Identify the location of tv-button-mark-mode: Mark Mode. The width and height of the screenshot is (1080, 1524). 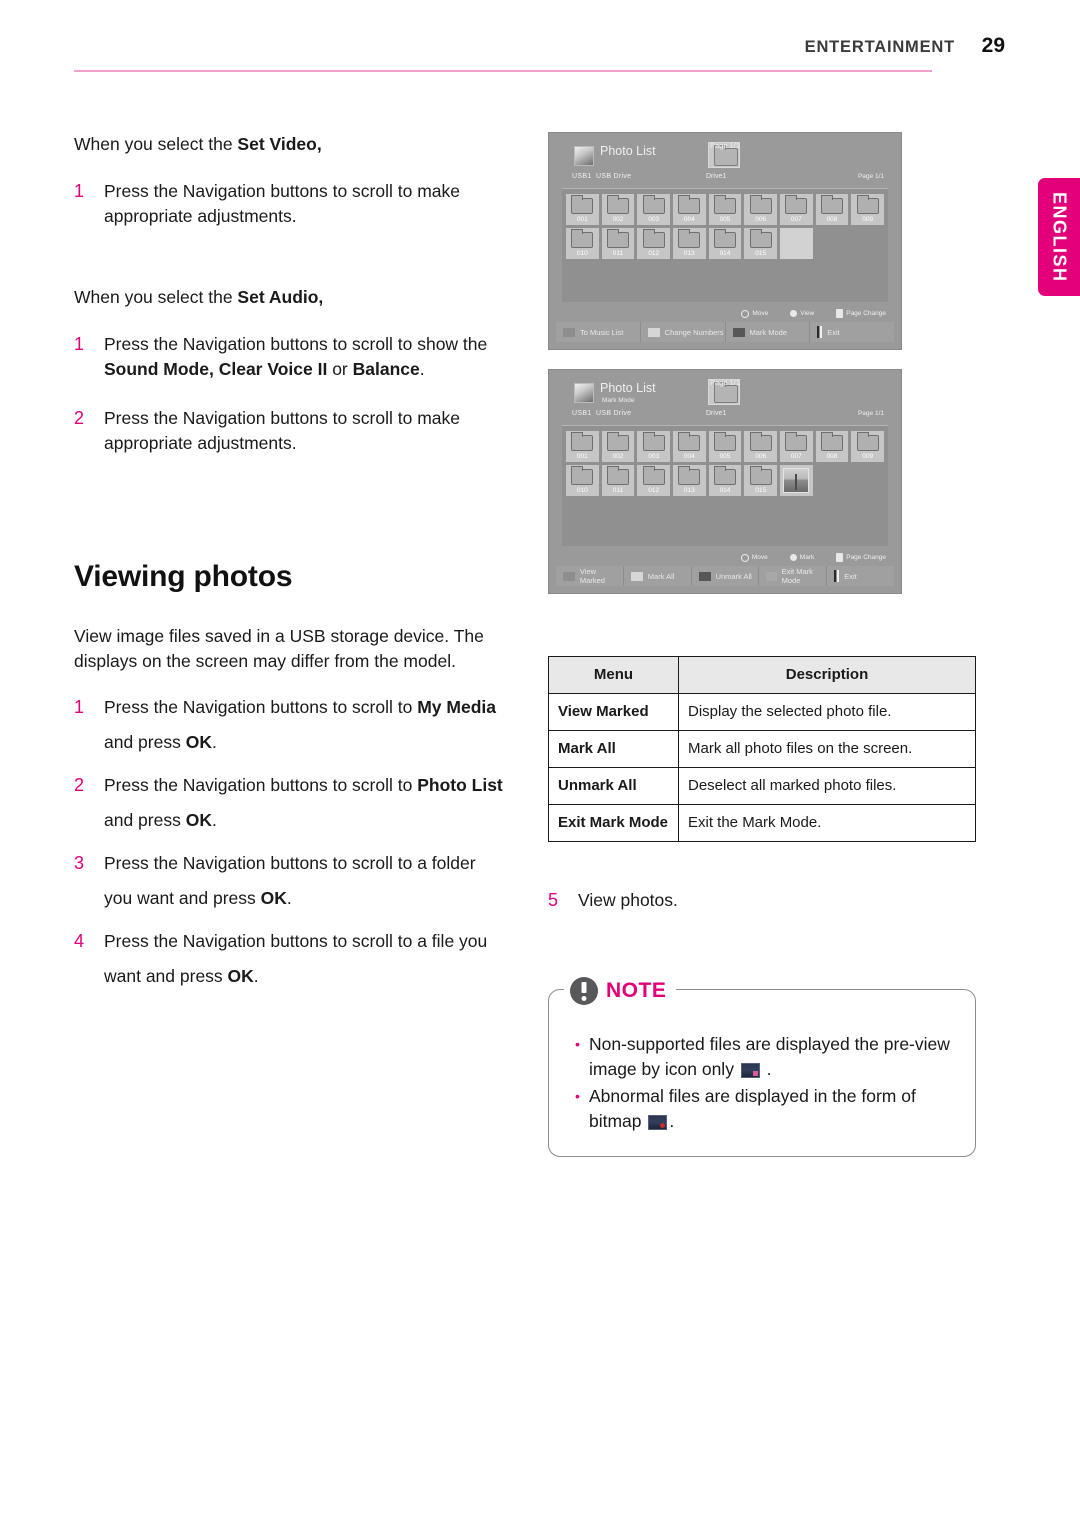
(767, 332).